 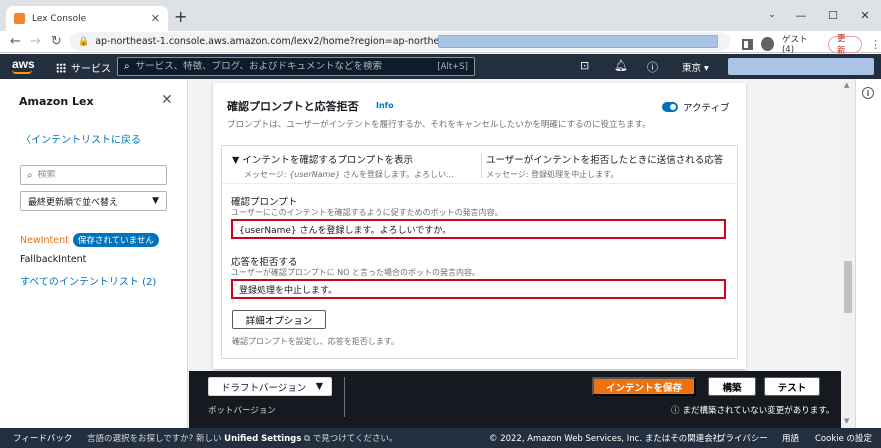 I want to click on cloudshell-icon: ⊡, so click(x=584, y=65).